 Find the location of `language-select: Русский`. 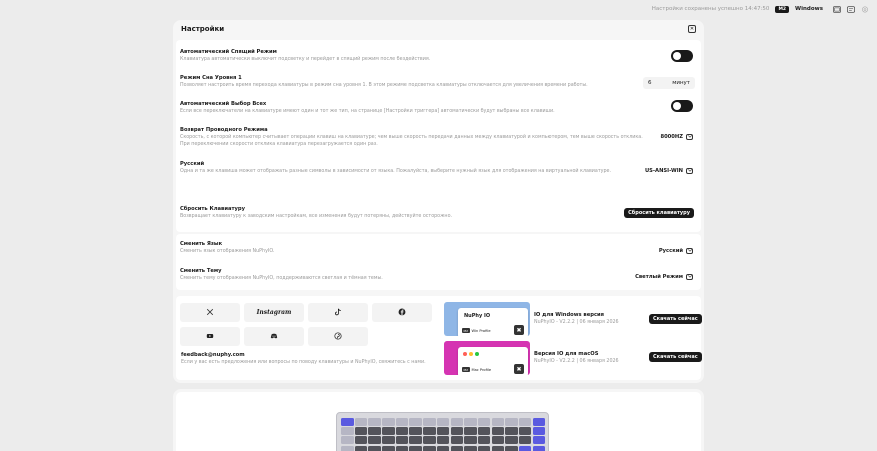

language-select: Русский is located at coordinates (676, 250).